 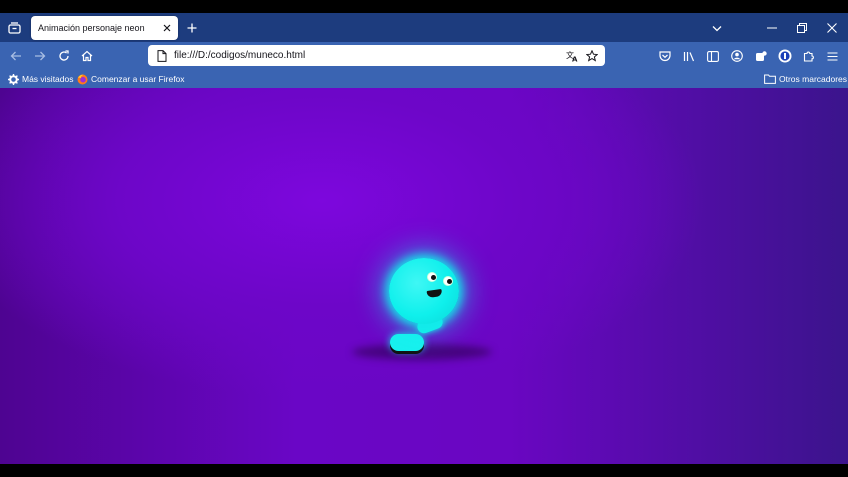 I want to click on tab-strip: Animación personaje neon, so click(x=424, y=27).